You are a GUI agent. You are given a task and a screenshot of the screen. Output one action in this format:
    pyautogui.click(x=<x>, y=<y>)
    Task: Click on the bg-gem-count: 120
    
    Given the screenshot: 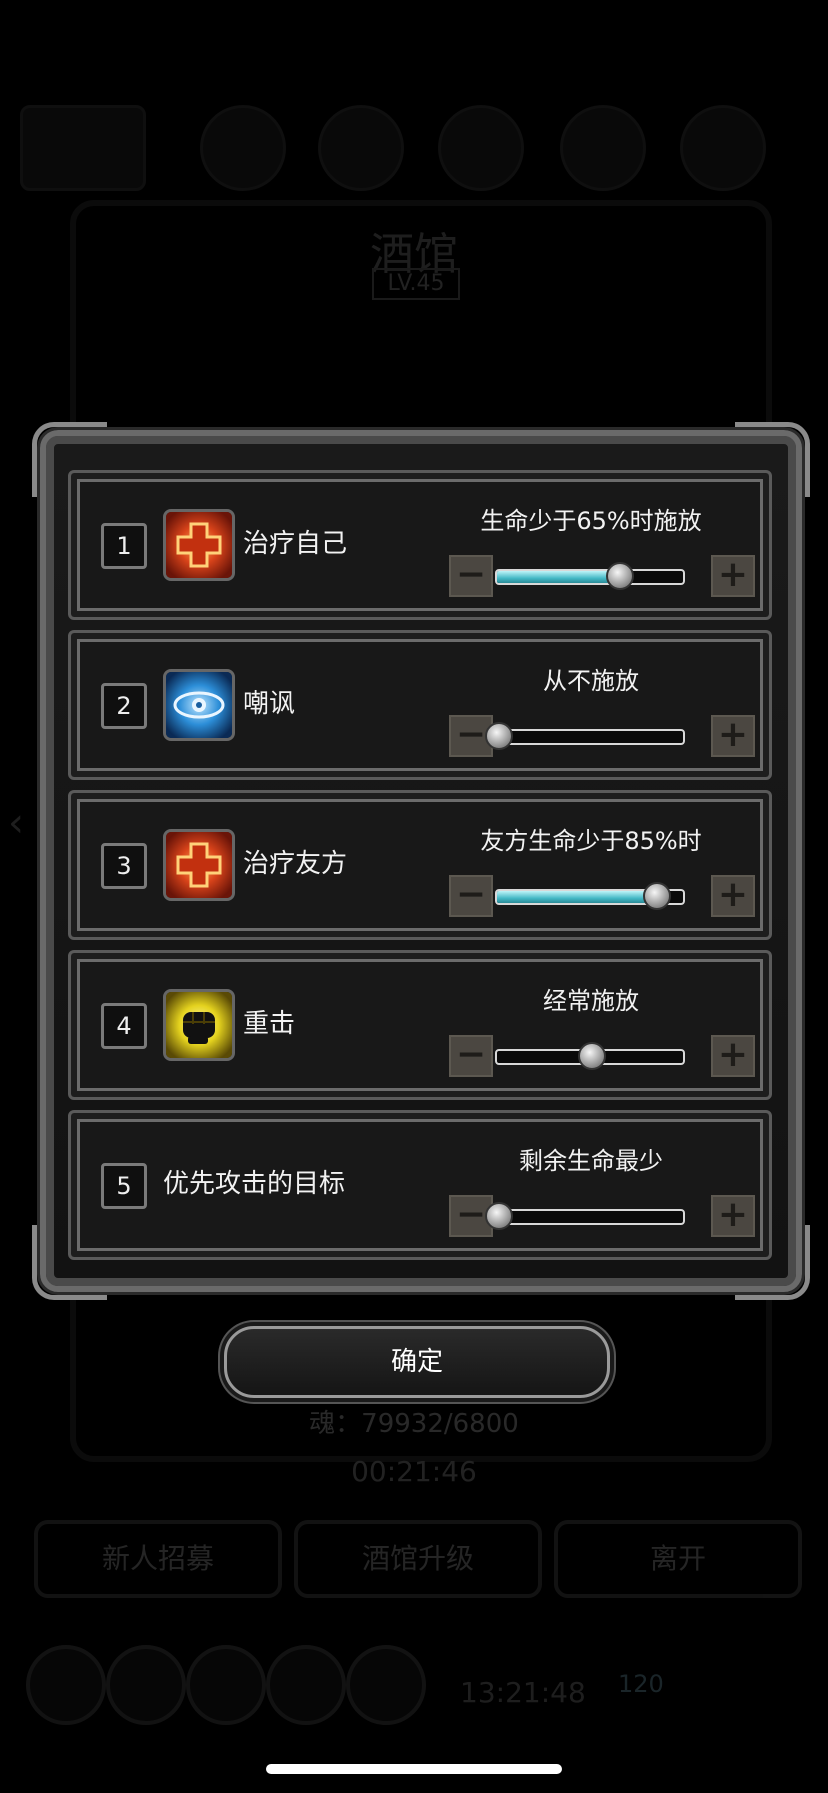 What is the action you would take?
    pyautogui.click(x=641, y=1684)
    